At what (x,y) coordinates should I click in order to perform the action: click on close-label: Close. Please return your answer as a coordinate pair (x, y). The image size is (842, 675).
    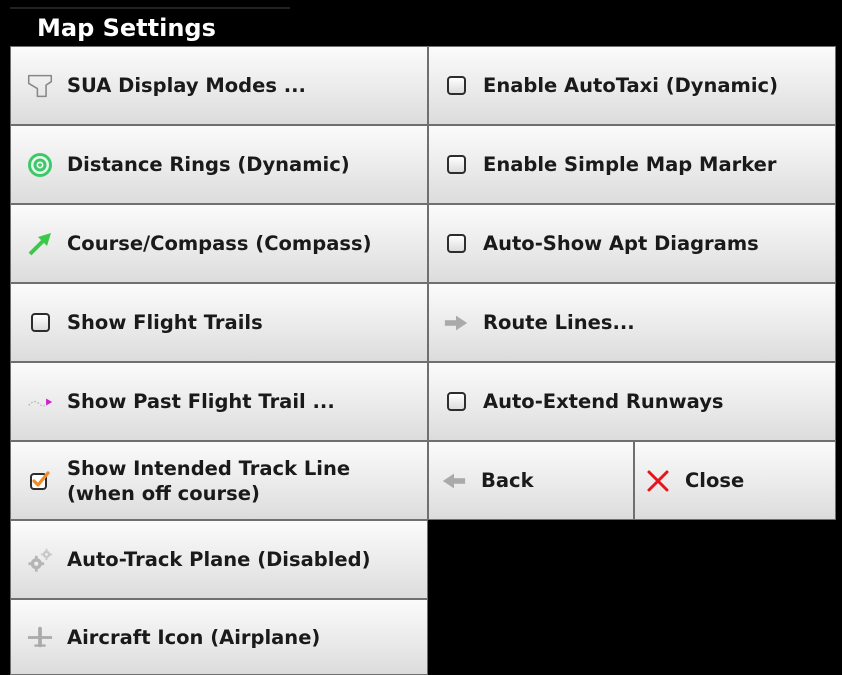
    Looking at the image, I should click on (715, 480).